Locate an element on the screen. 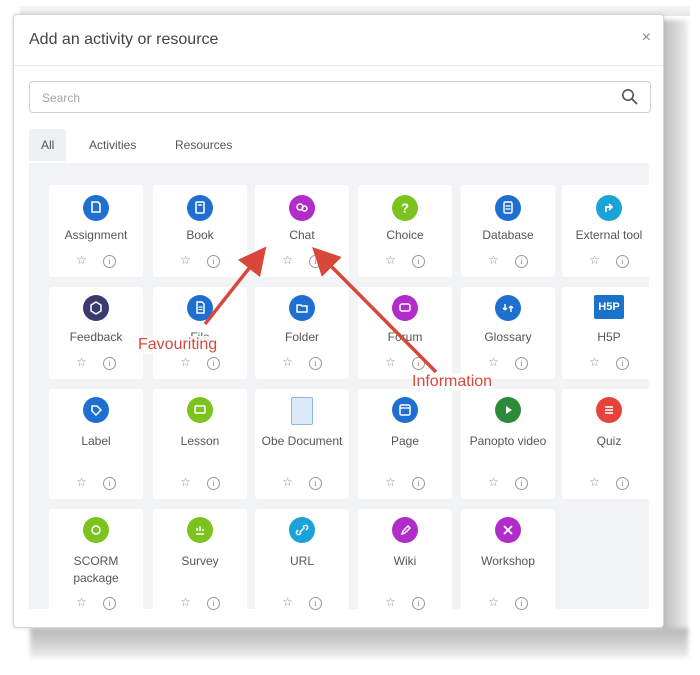 The height and width of the screenshot is (675, 700). page-icon is located at coordinates (405, 410).